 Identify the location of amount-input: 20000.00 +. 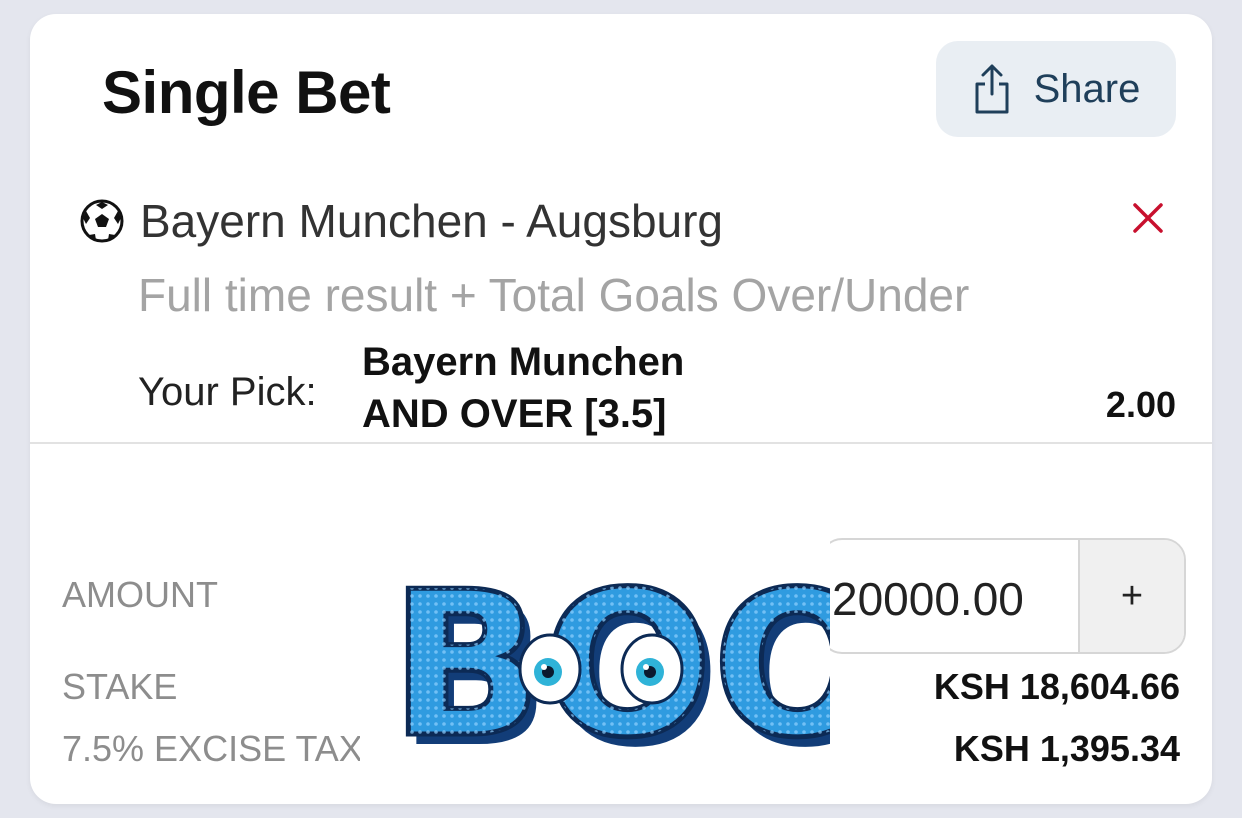
(1003, 596).